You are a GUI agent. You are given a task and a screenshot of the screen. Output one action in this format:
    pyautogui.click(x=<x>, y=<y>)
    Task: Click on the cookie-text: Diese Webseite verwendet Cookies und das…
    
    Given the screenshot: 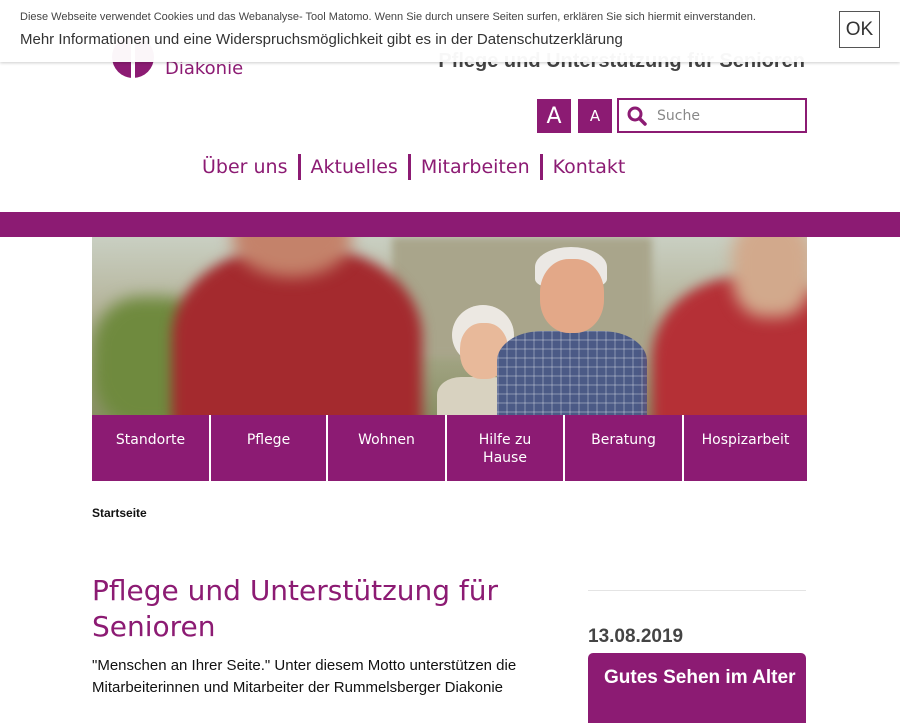 What is the action you would take?
    pyautogui.click(x=388, y=17)
    